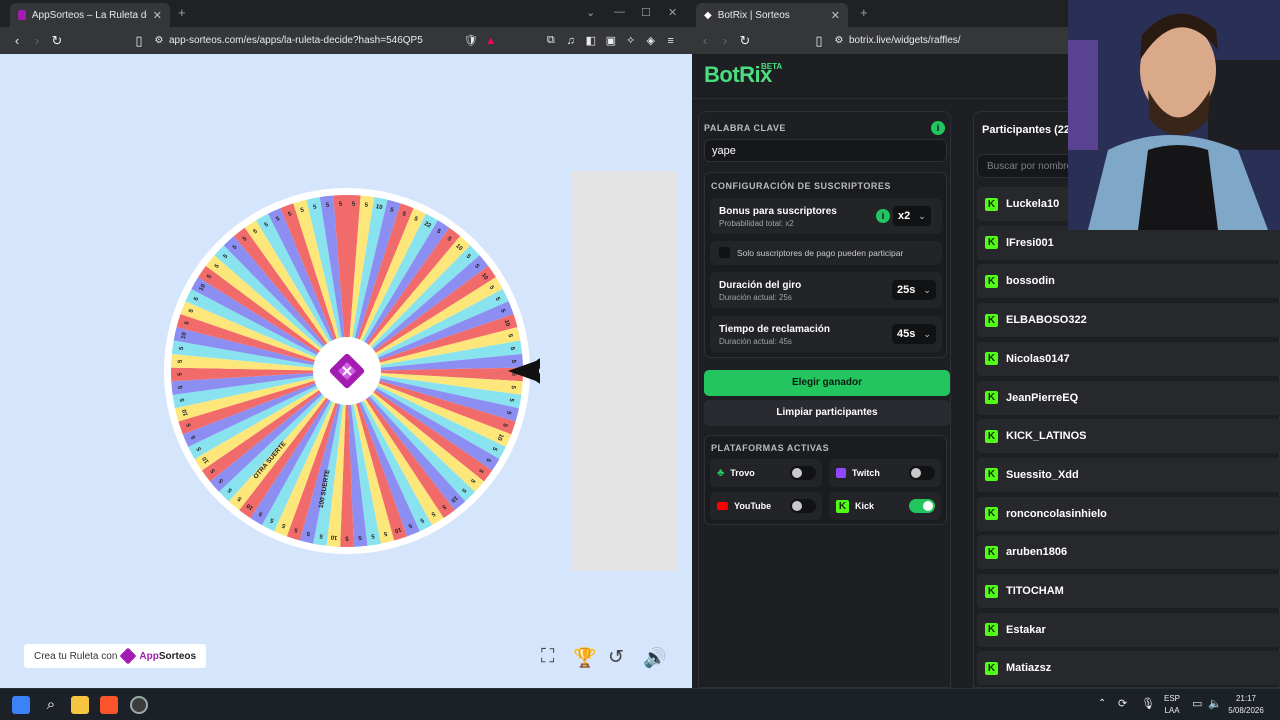  I want to click on bonus-select: x2 ⌄, so click(912, 216).